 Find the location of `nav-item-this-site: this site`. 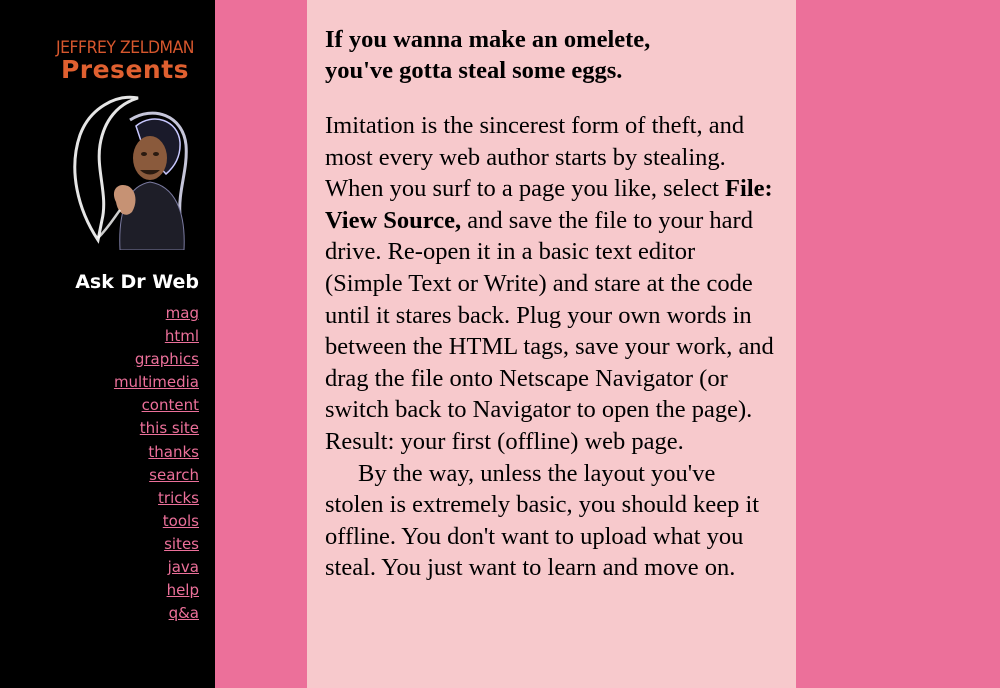

nav-item-this-site: this site is located at coordinates (156, 429).